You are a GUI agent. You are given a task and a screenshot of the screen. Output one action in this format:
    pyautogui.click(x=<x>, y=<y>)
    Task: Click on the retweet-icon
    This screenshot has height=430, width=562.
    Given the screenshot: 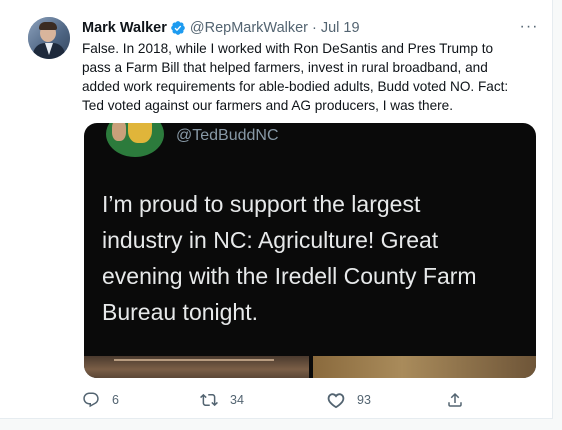 What is the action you would take?
    pyautogui.click(x=209, y=400)
    